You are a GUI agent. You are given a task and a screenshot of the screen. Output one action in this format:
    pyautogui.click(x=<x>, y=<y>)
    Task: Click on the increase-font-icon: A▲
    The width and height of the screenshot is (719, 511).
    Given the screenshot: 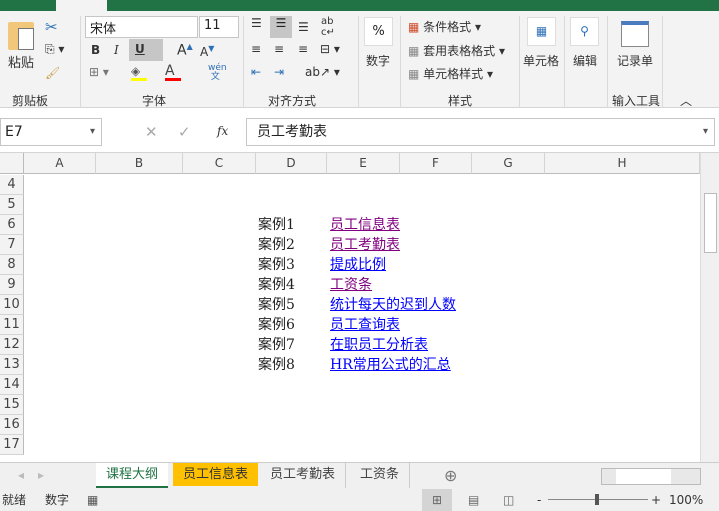 What is the action you would take?
    pyautogui.click(x=185, y=50)
    